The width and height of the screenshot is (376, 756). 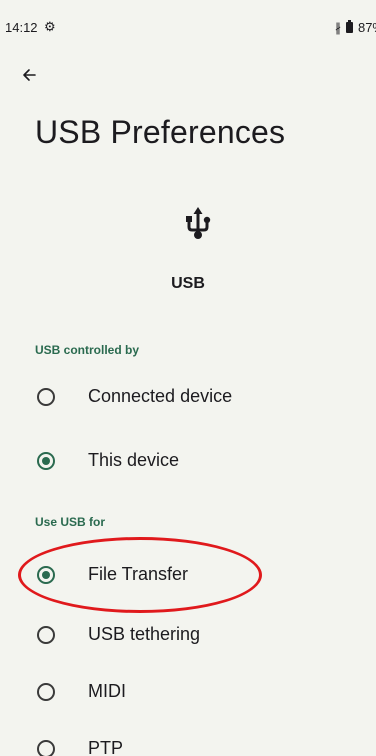 I want to click on page-title: USB Preferences, so click(x=160, y=132).